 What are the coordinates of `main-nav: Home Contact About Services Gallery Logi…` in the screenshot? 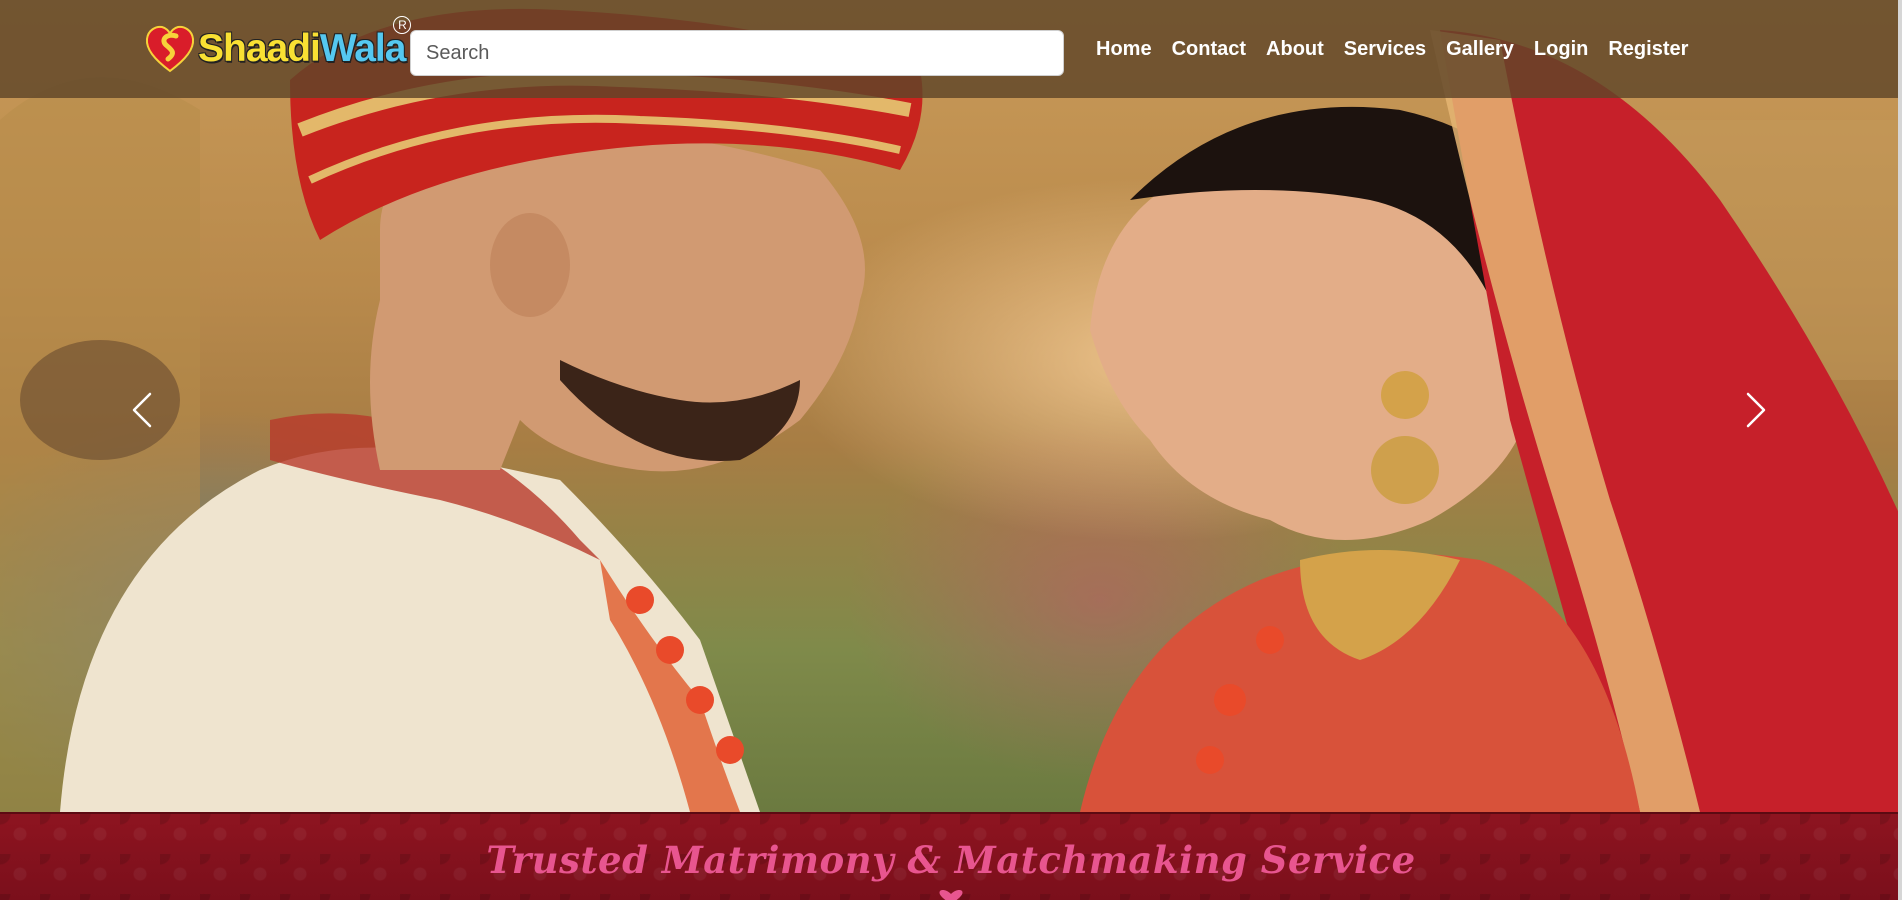 It's located at (1402, 49).